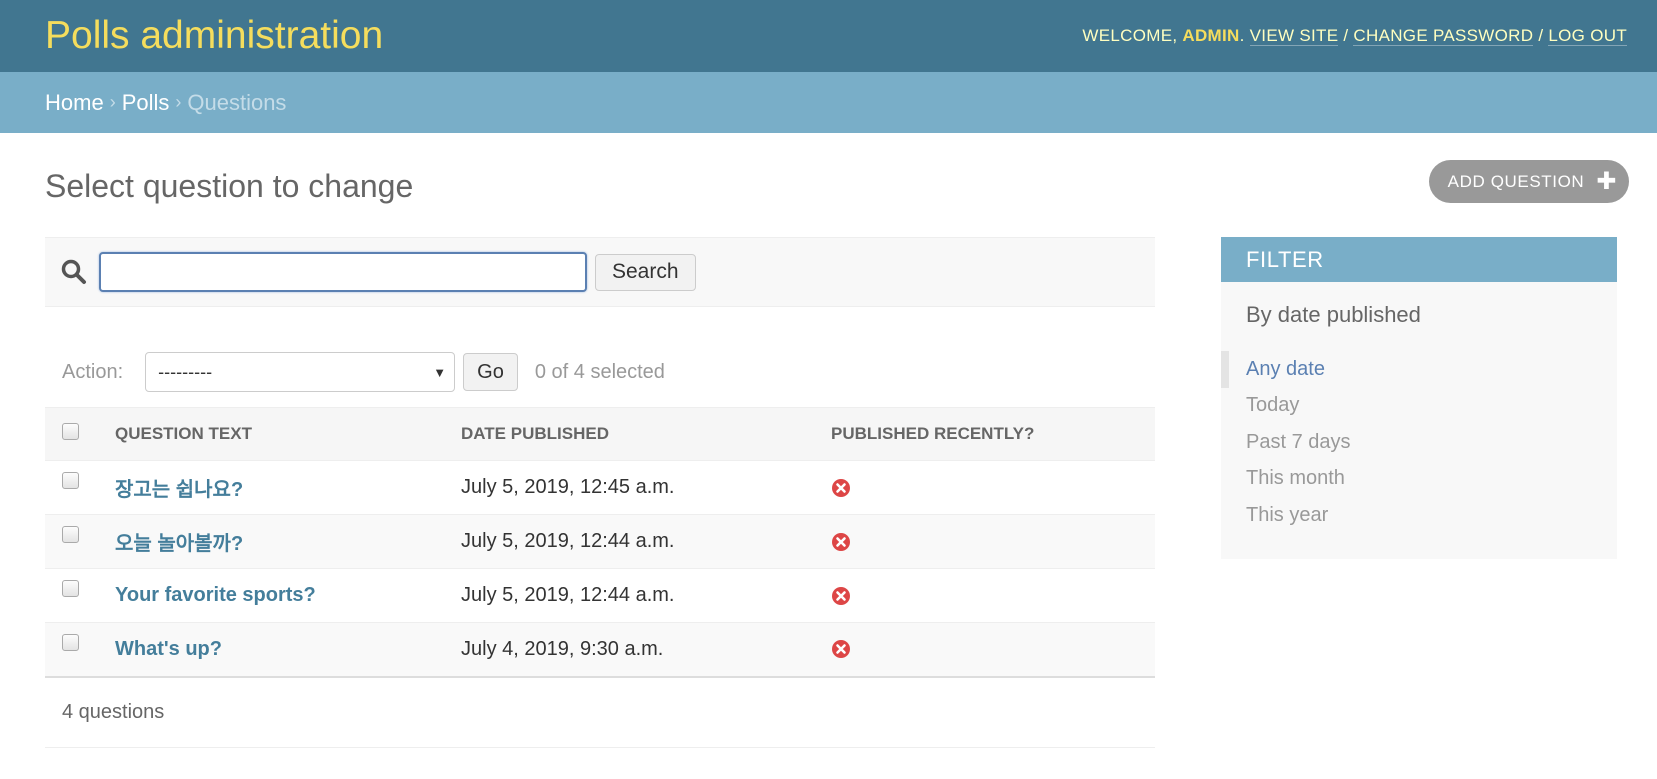 This screenshot has height=779, width=1657. Describe the element at coordinates (1419, 515) in the screenshot. I see `filter-option-this-year: This year` at that location.